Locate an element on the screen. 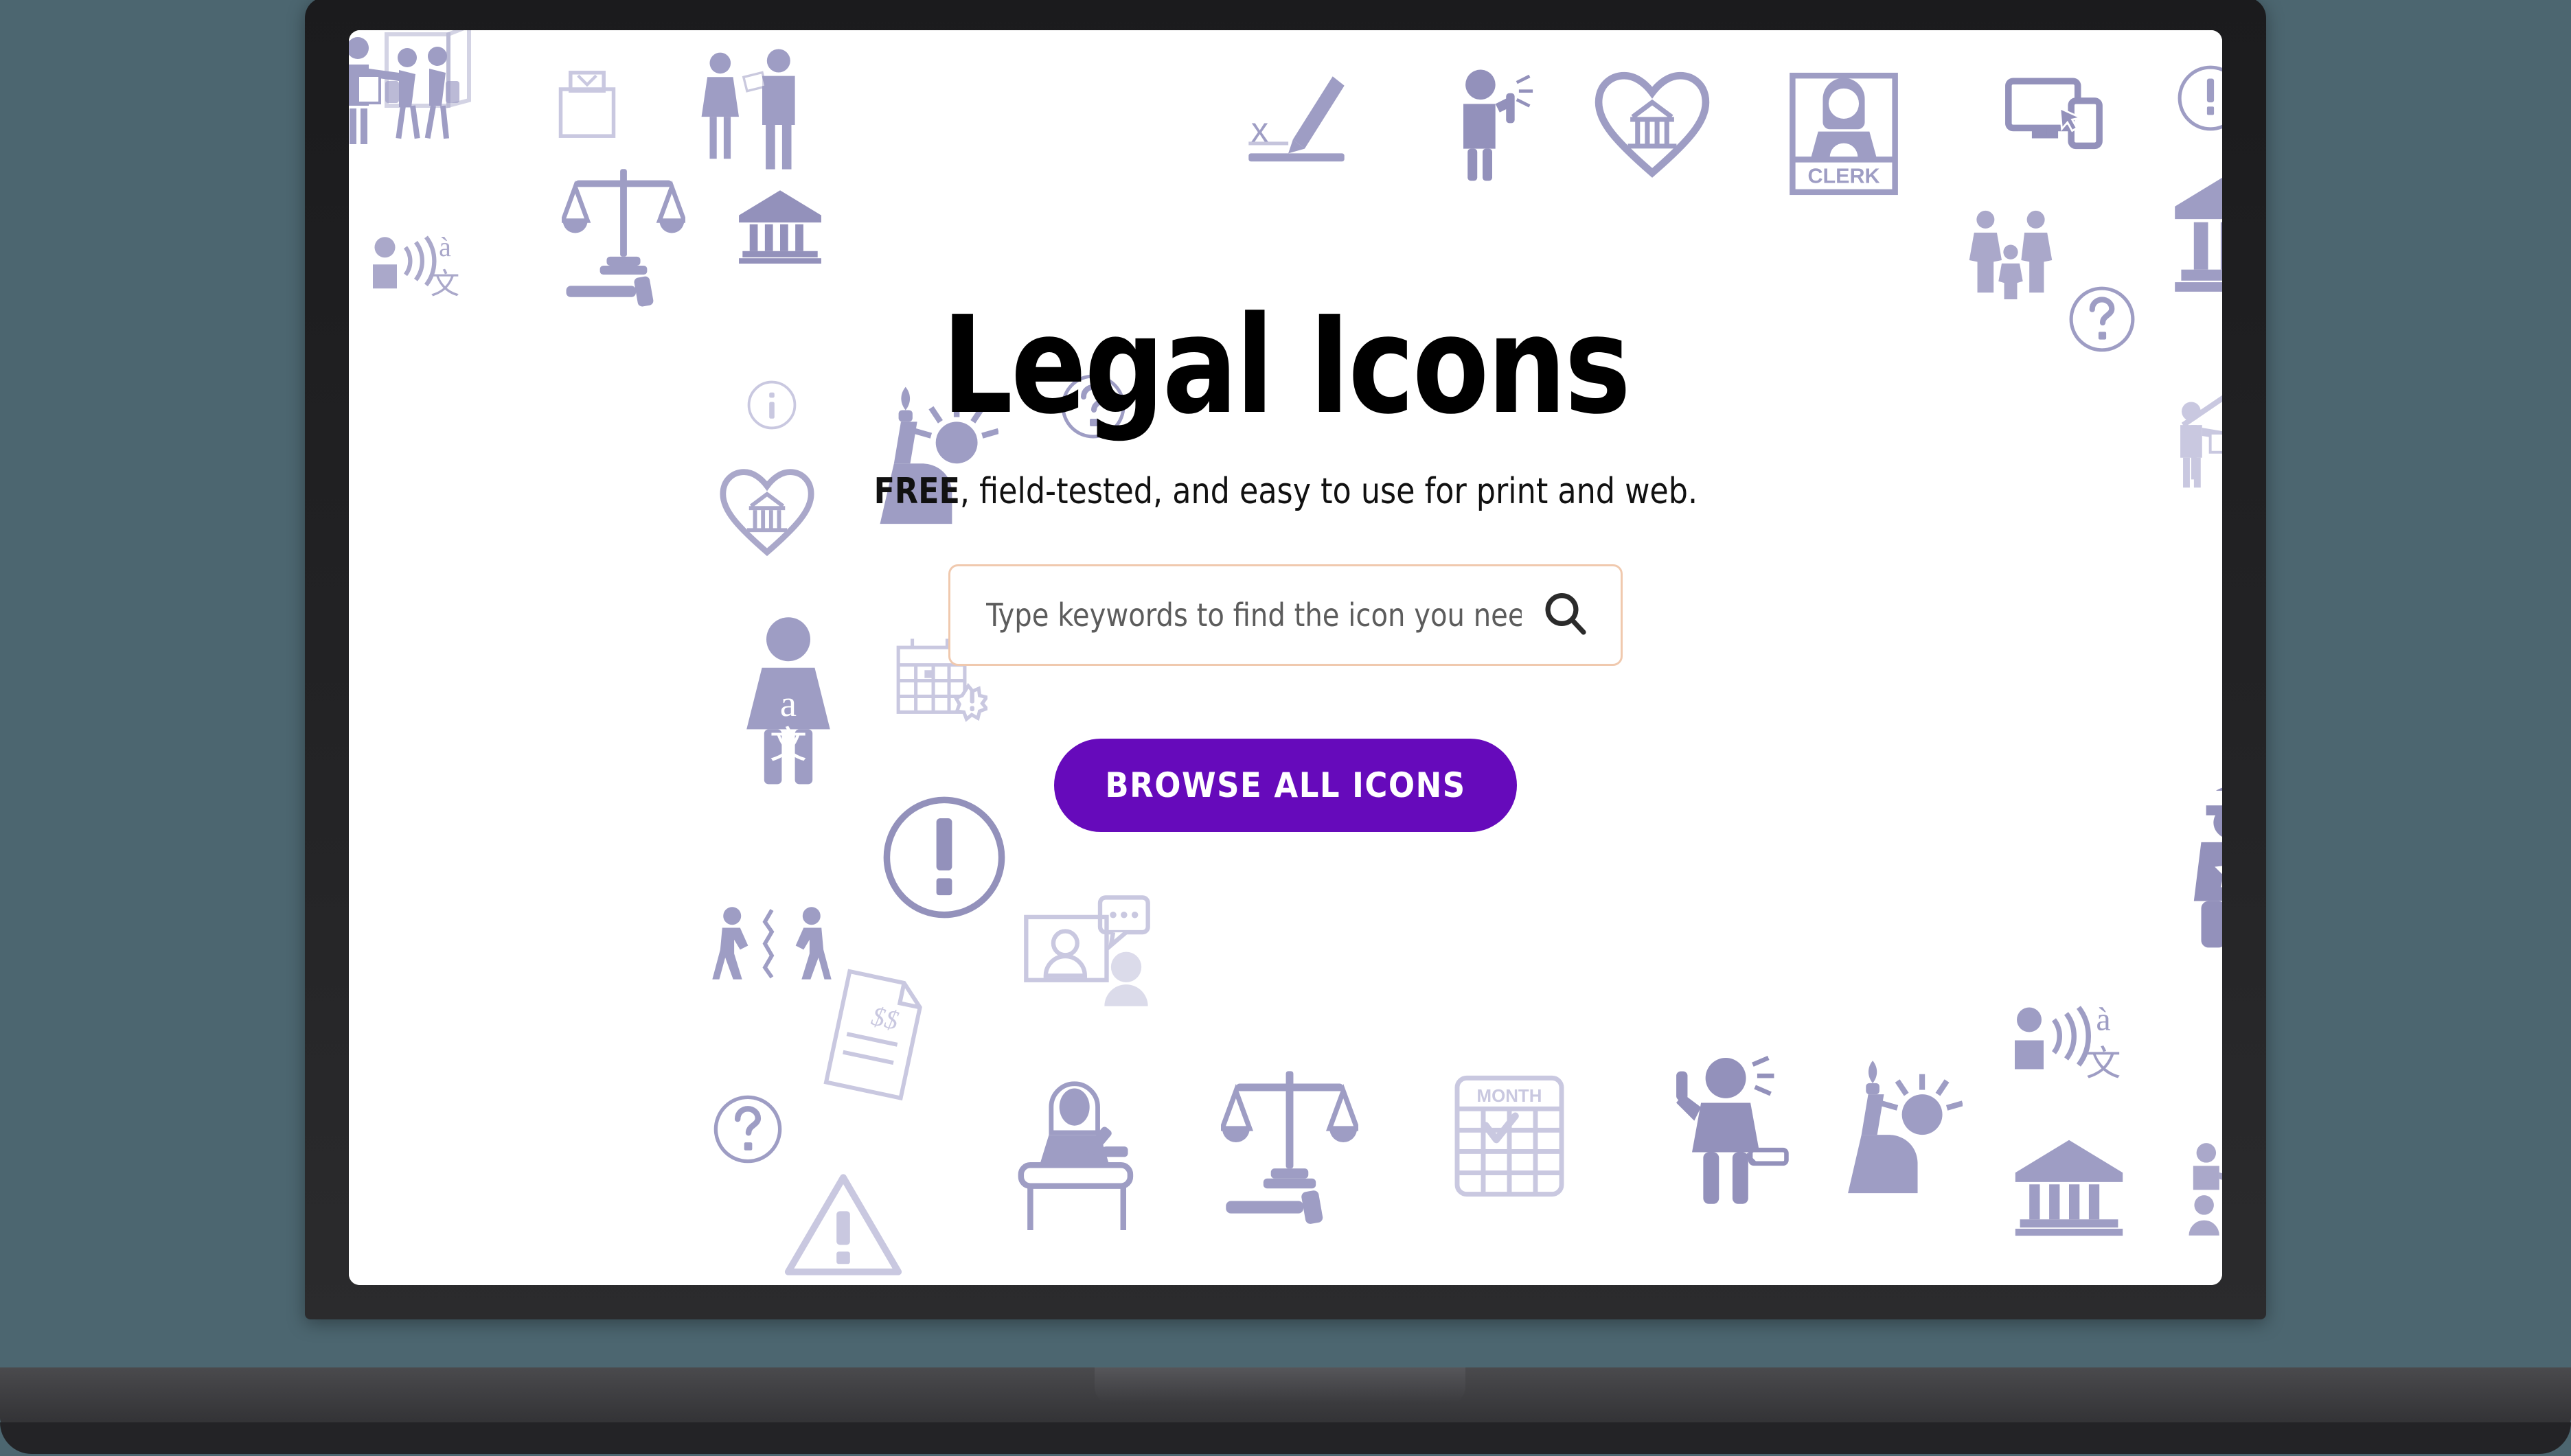  calendar-month-icon: MONTH is located at coordinates (1510, 1136).